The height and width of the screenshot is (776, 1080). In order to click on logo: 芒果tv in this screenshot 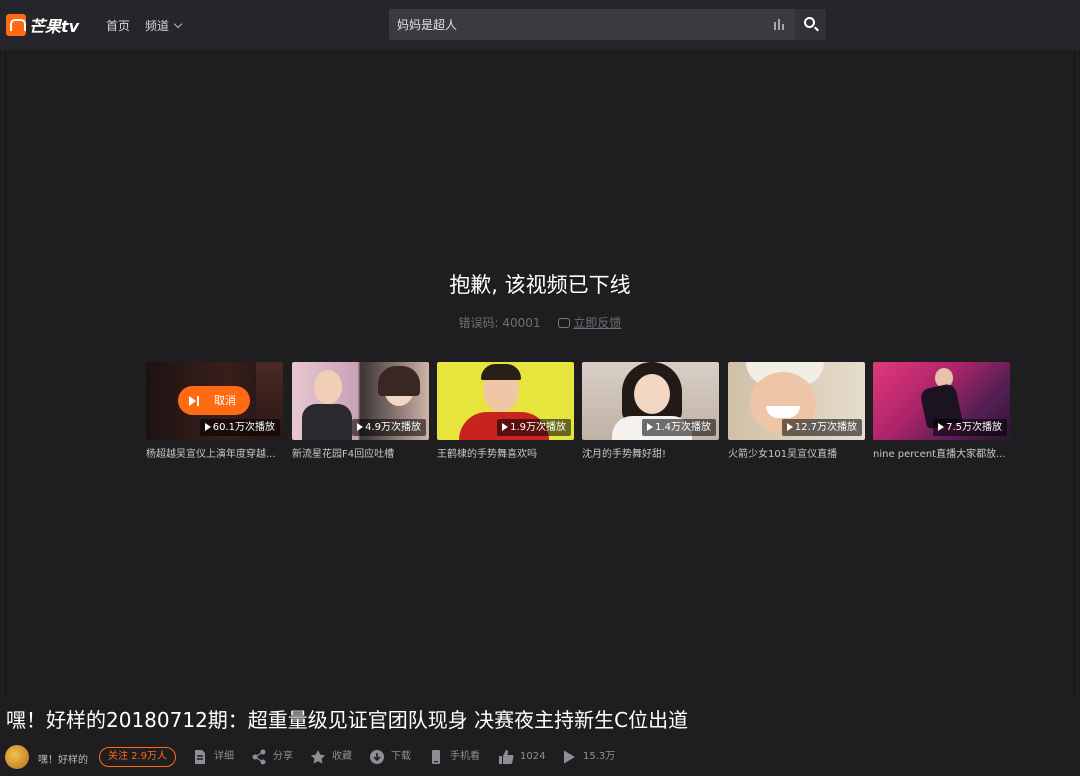, I will do `click(42, 25)`.